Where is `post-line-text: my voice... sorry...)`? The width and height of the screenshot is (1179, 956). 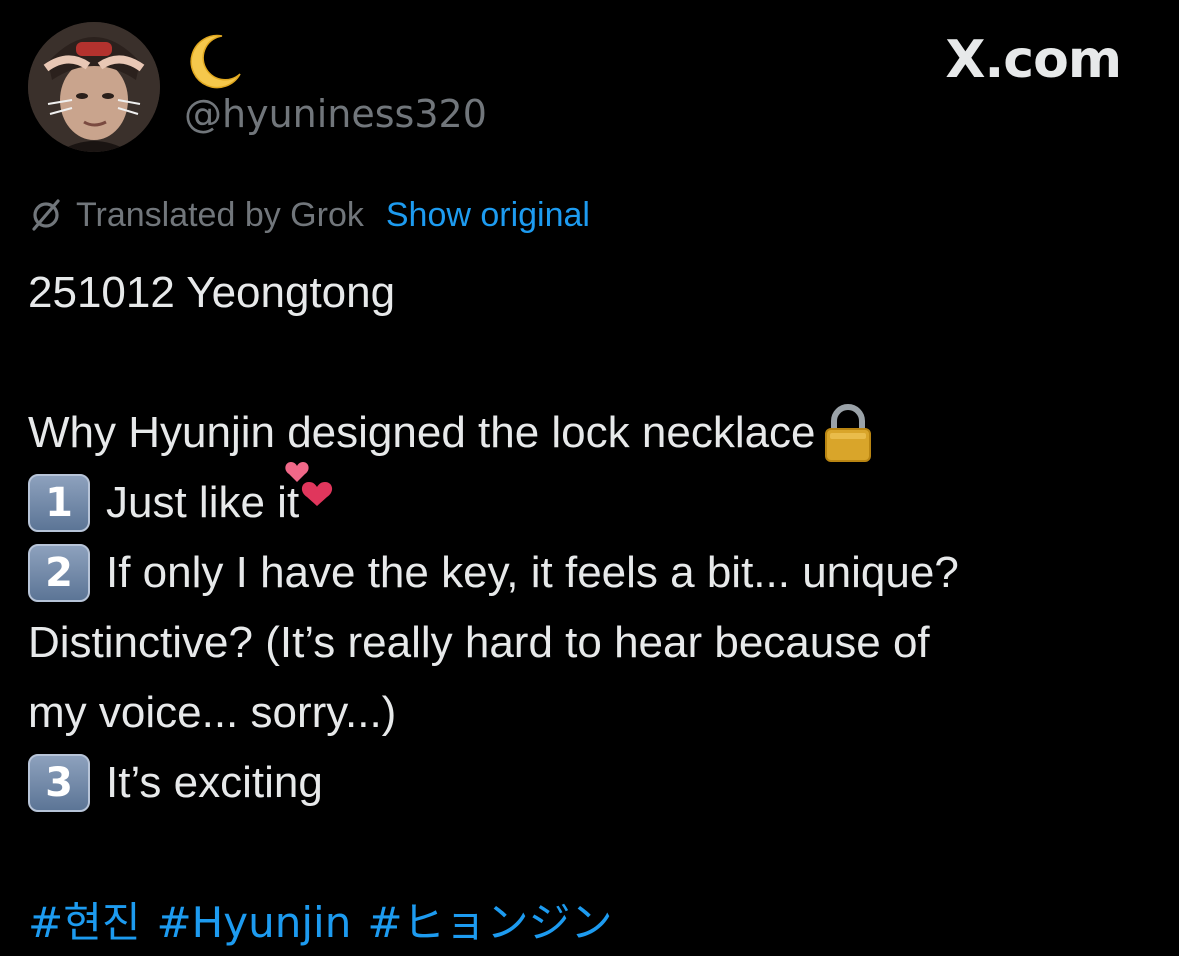 post-line-text: my voice... sorry...) is located at coordinates (212, 712).